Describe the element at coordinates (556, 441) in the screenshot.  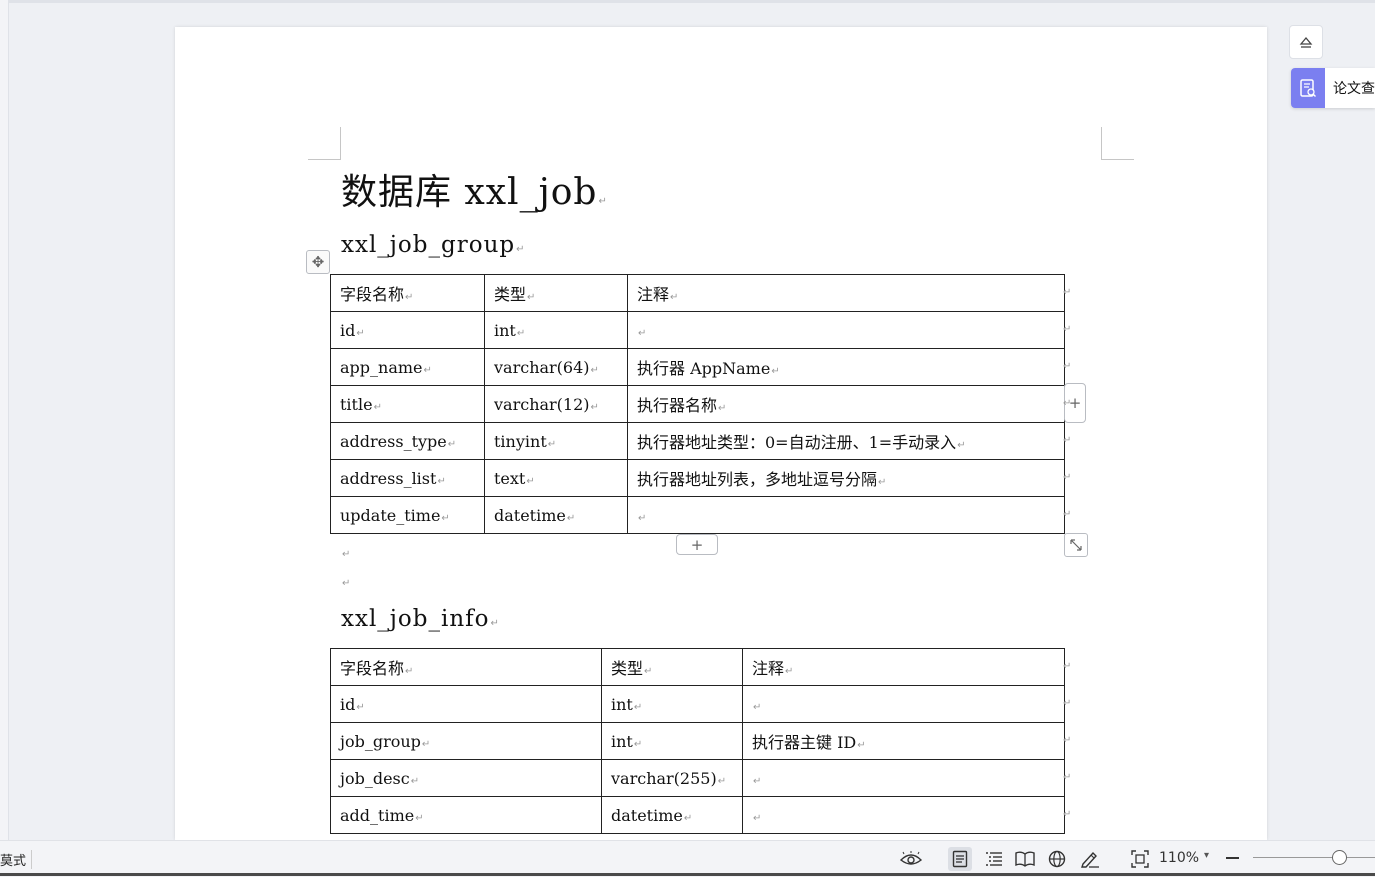
I see `table-cell: tinyint↵` at that location.